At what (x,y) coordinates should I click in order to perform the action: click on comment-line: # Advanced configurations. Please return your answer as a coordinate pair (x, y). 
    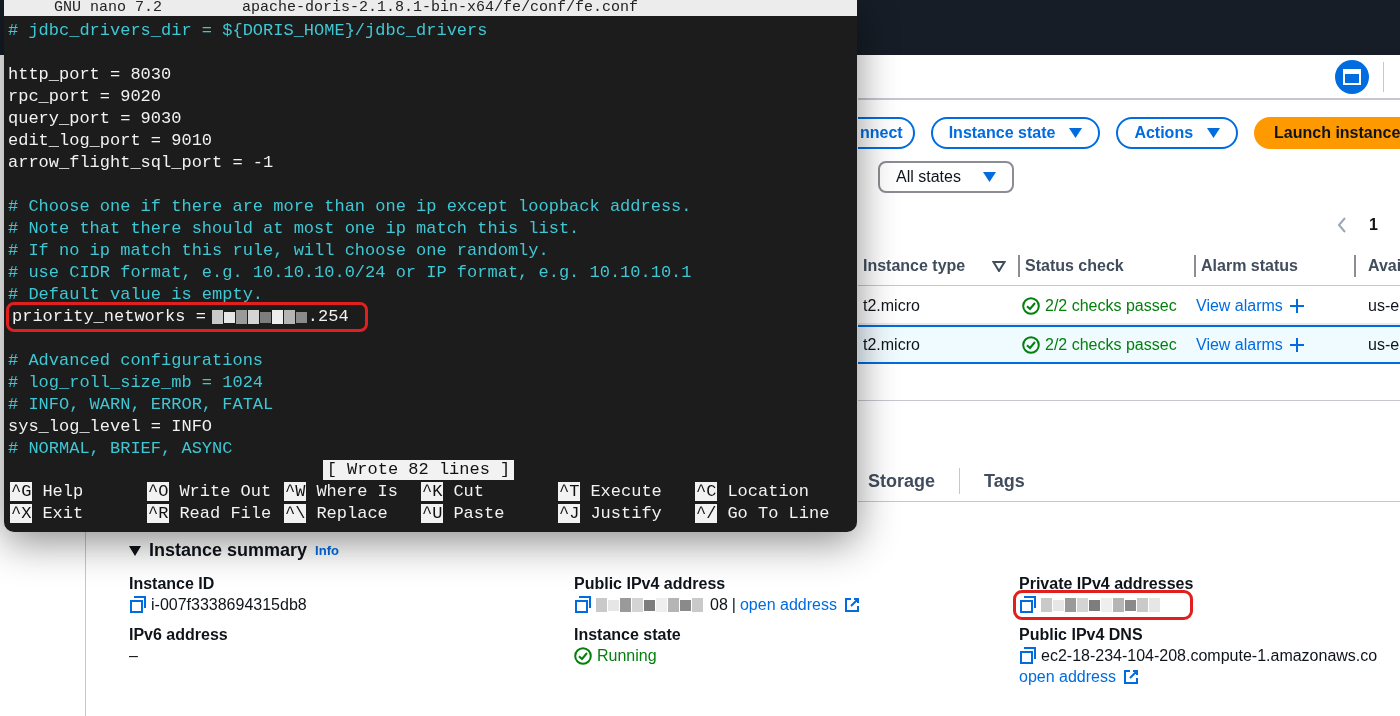
    Looking at the image, I should click on (136, 361).